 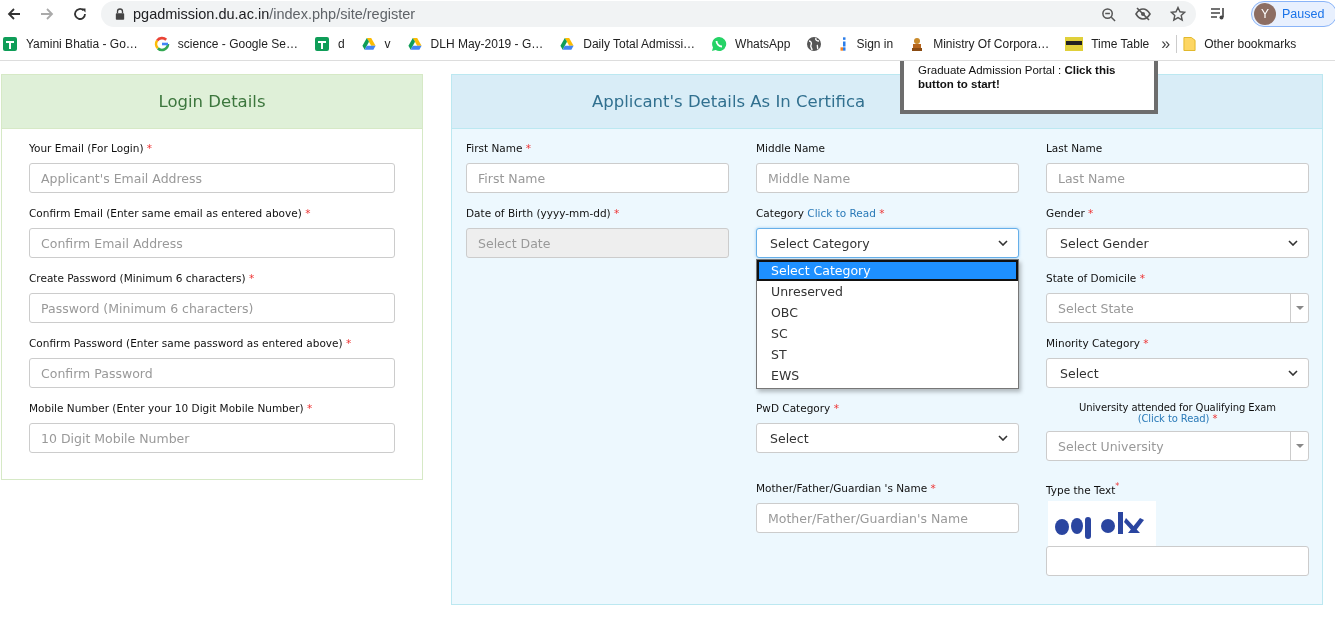 What do you see at coordinates (887, 375) in the screenshot?
I see `dropdown-option: EWS` at bounding box center [887, 375].